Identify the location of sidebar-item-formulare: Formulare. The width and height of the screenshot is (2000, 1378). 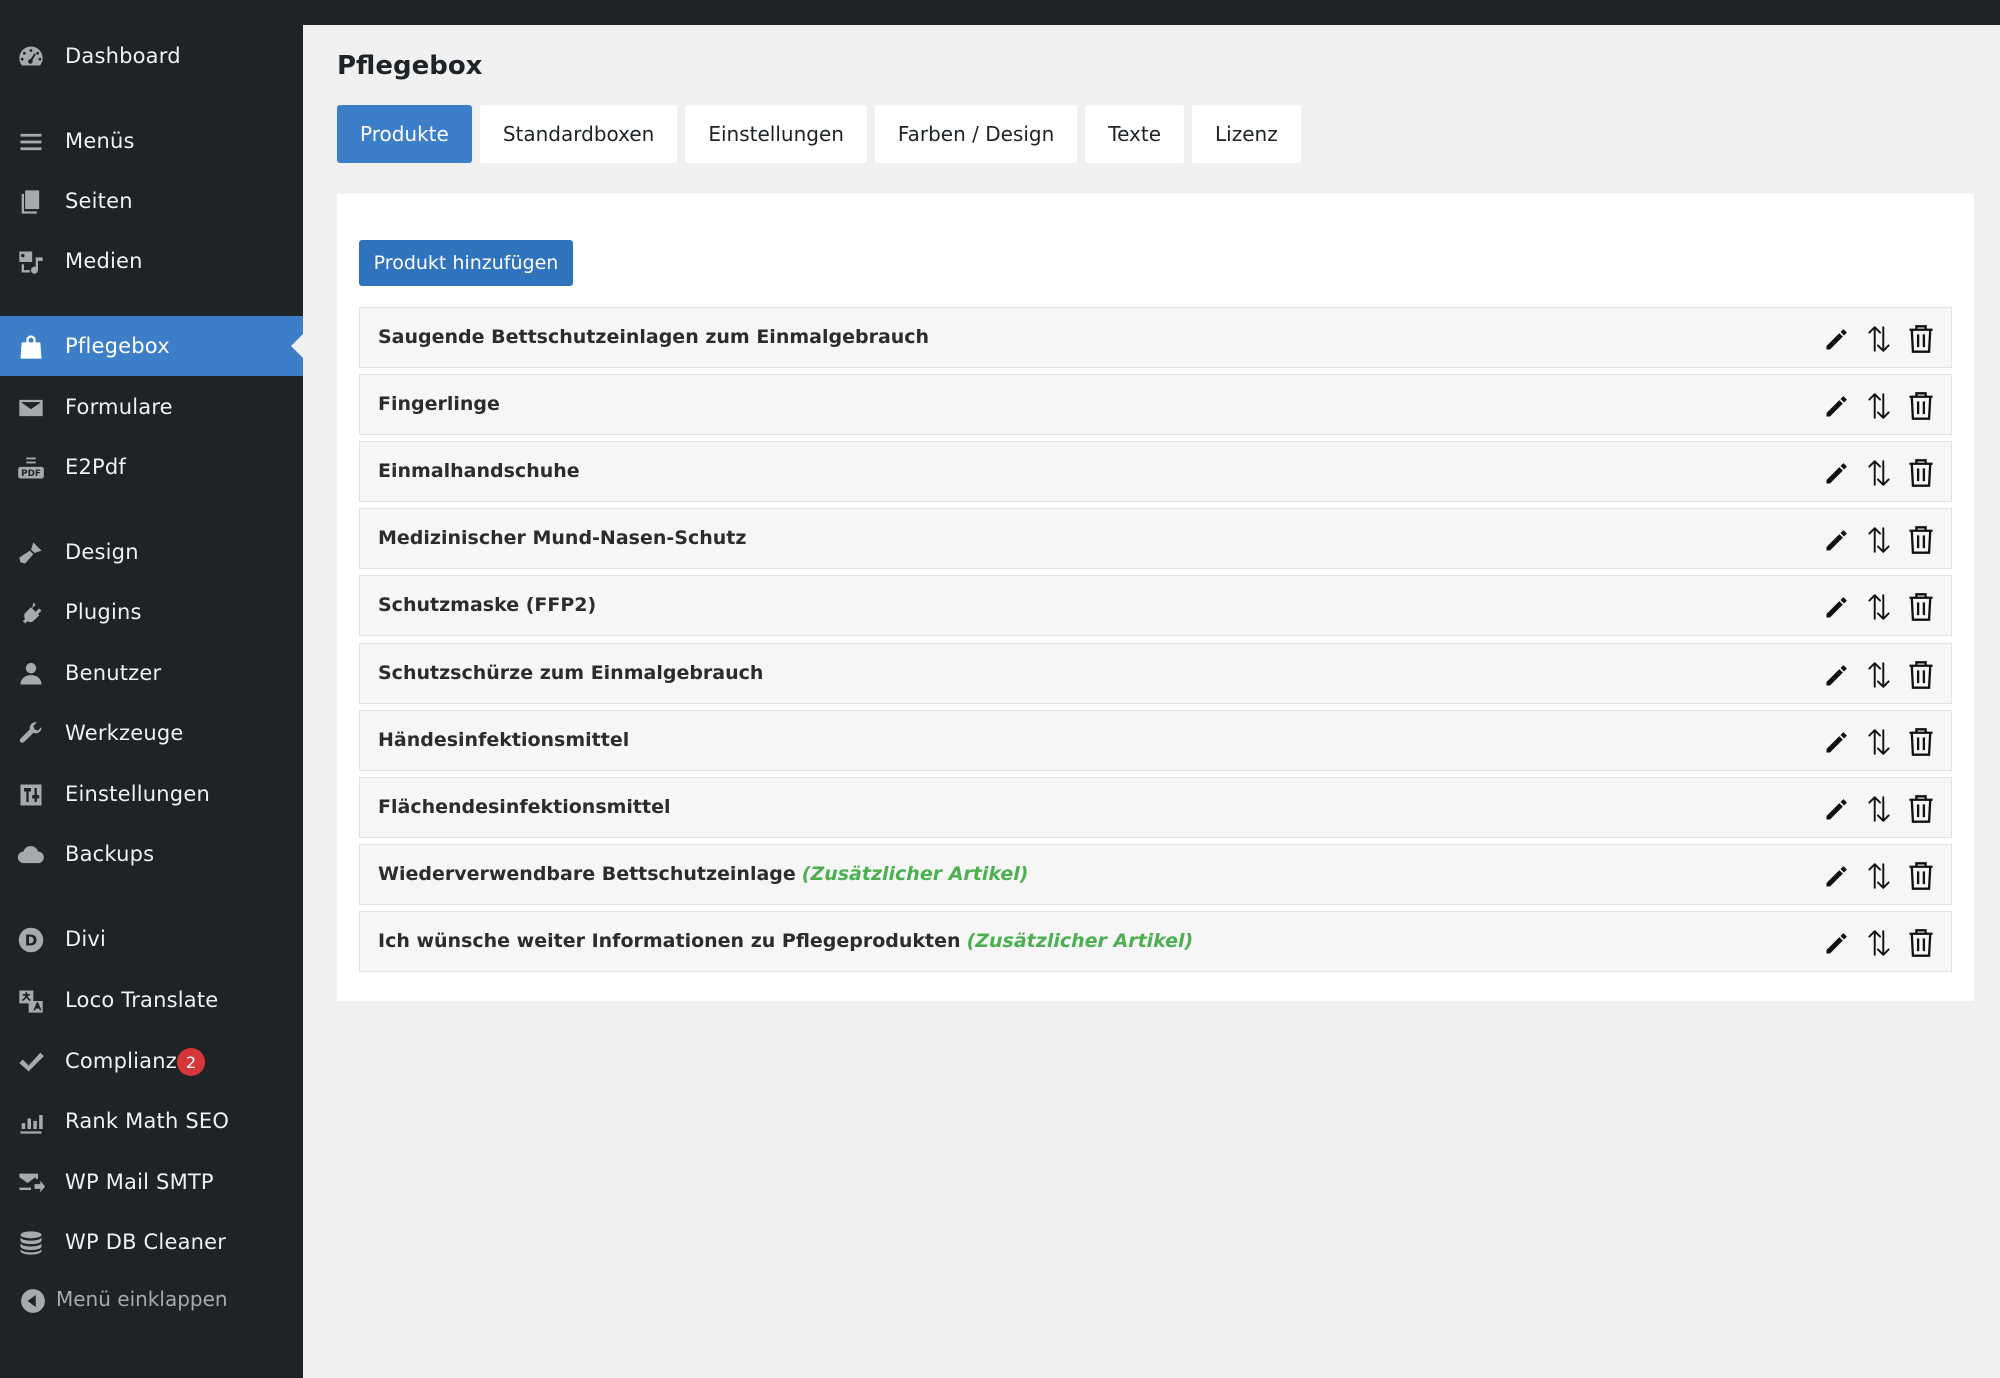
(151, 407).